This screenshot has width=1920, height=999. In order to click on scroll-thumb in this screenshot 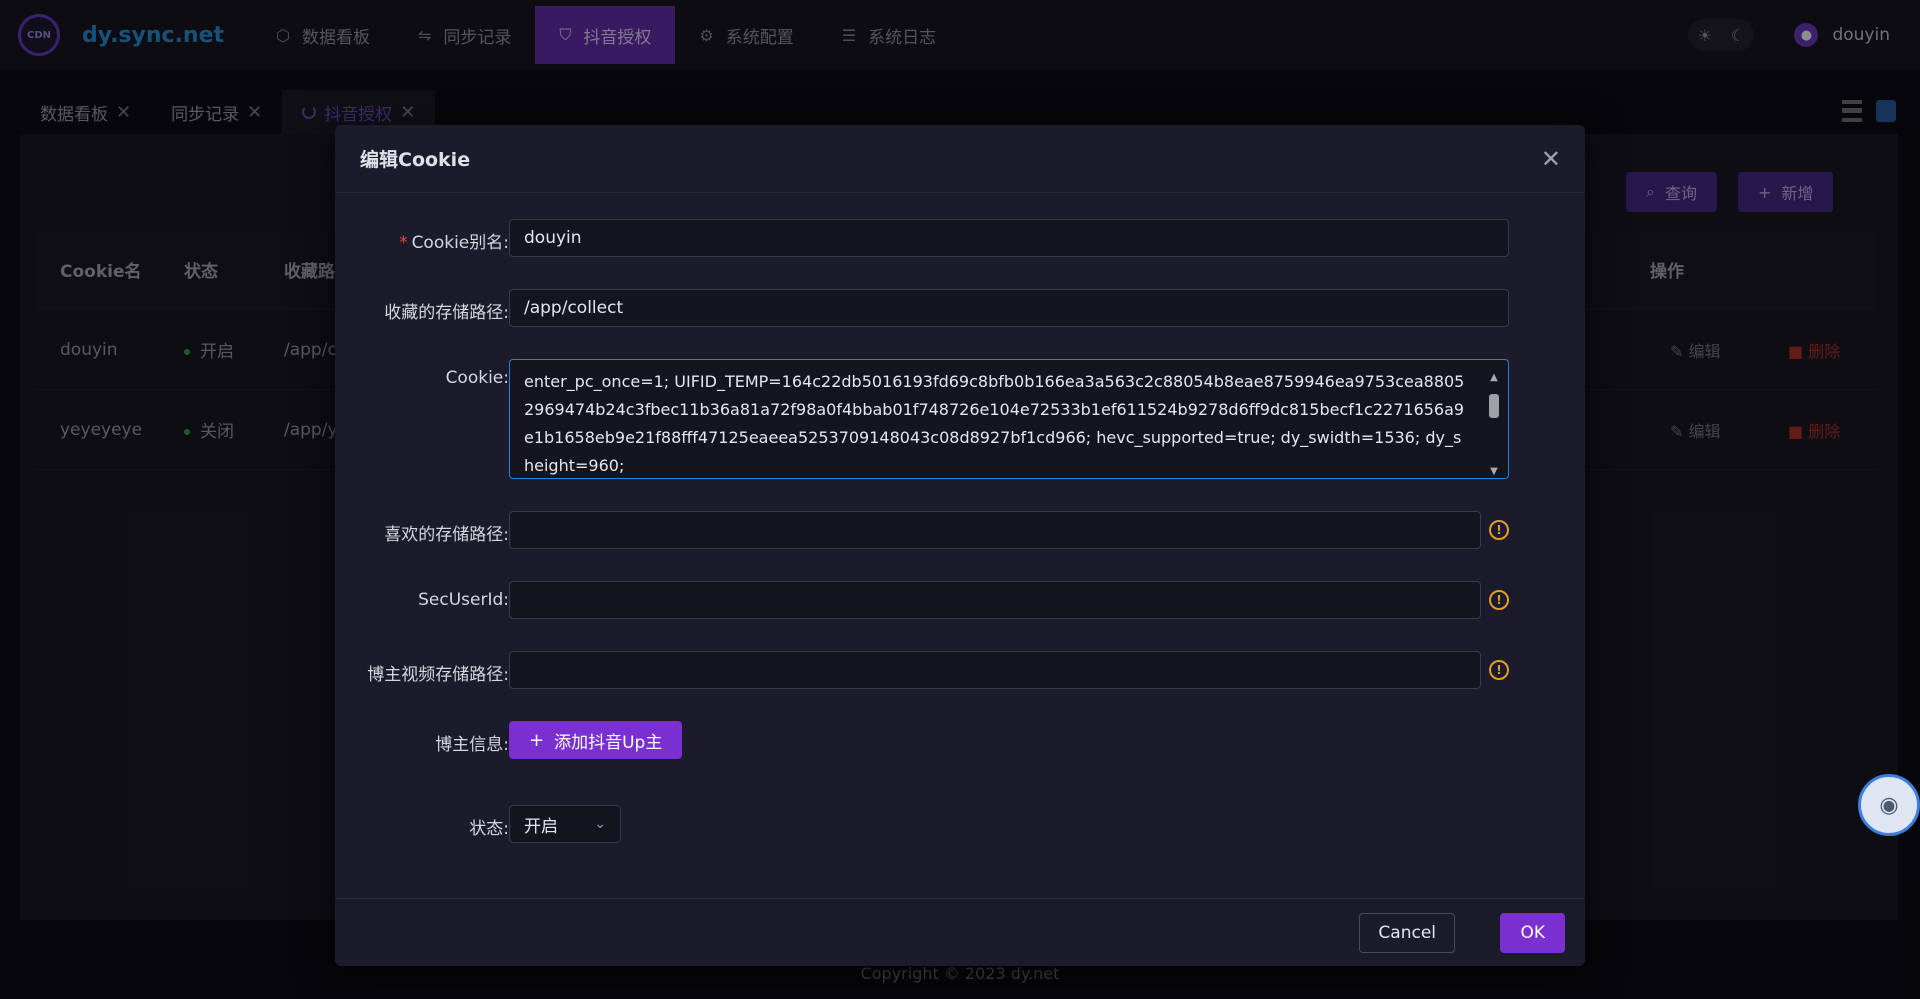, I will do `click(1494, 406)`.